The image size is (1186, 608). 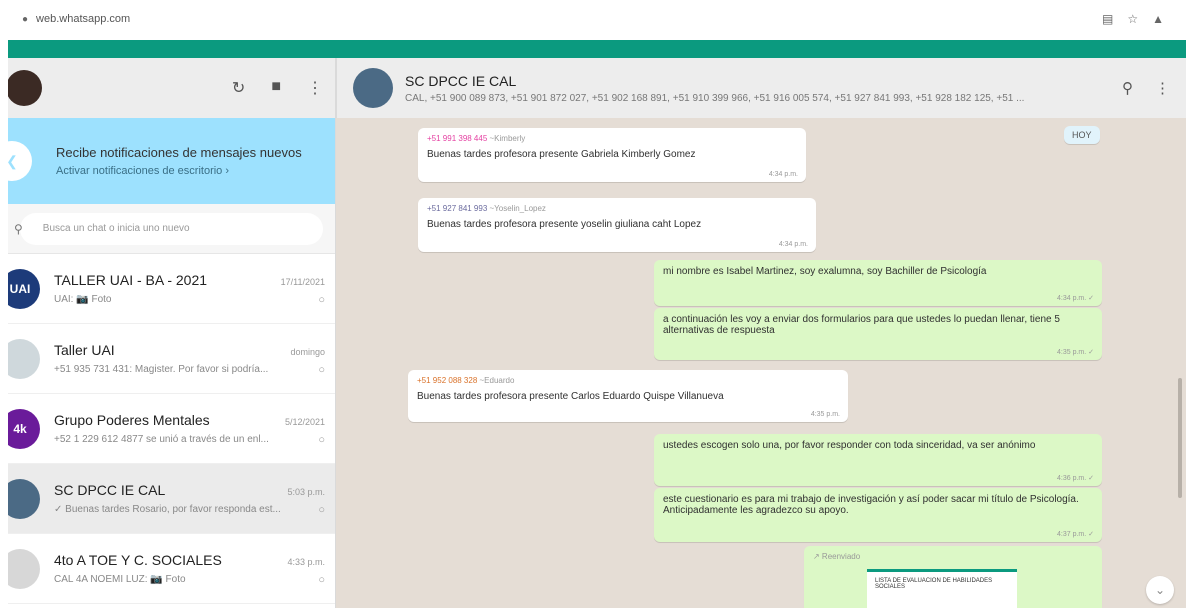 I want to click on sender-alias: ~Eduardo, so click(x=496, y=380).